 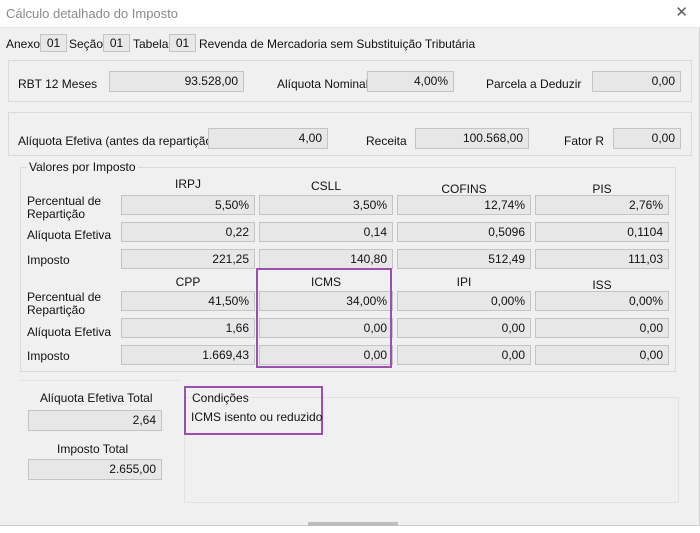 What do you see at coordinates (53, 43) in the screenshot?
I see `anexo-field: 01` at bounding box center [53, 43].